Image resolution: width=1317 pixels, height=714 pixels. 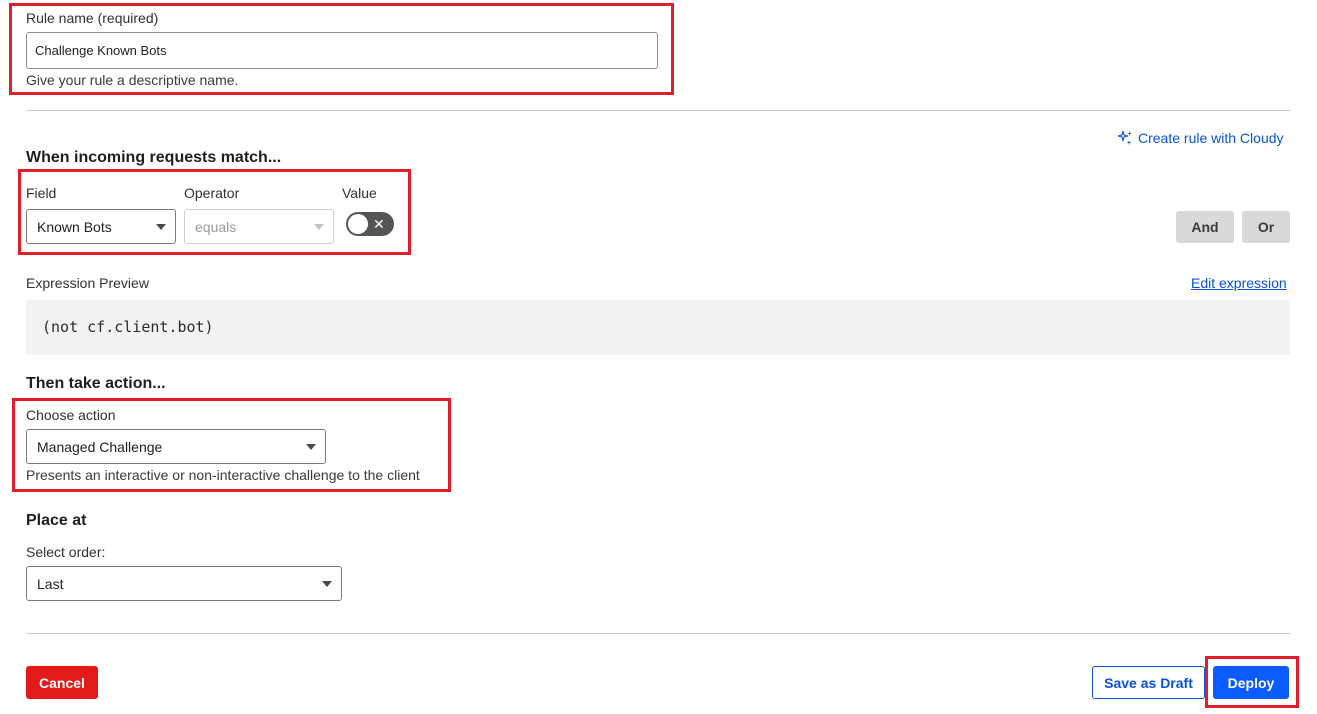 What do you see at coordinates (1251, 682) in the screenshot?
I see `deploy-button: Deploy` at bounding box center [1251, 682].